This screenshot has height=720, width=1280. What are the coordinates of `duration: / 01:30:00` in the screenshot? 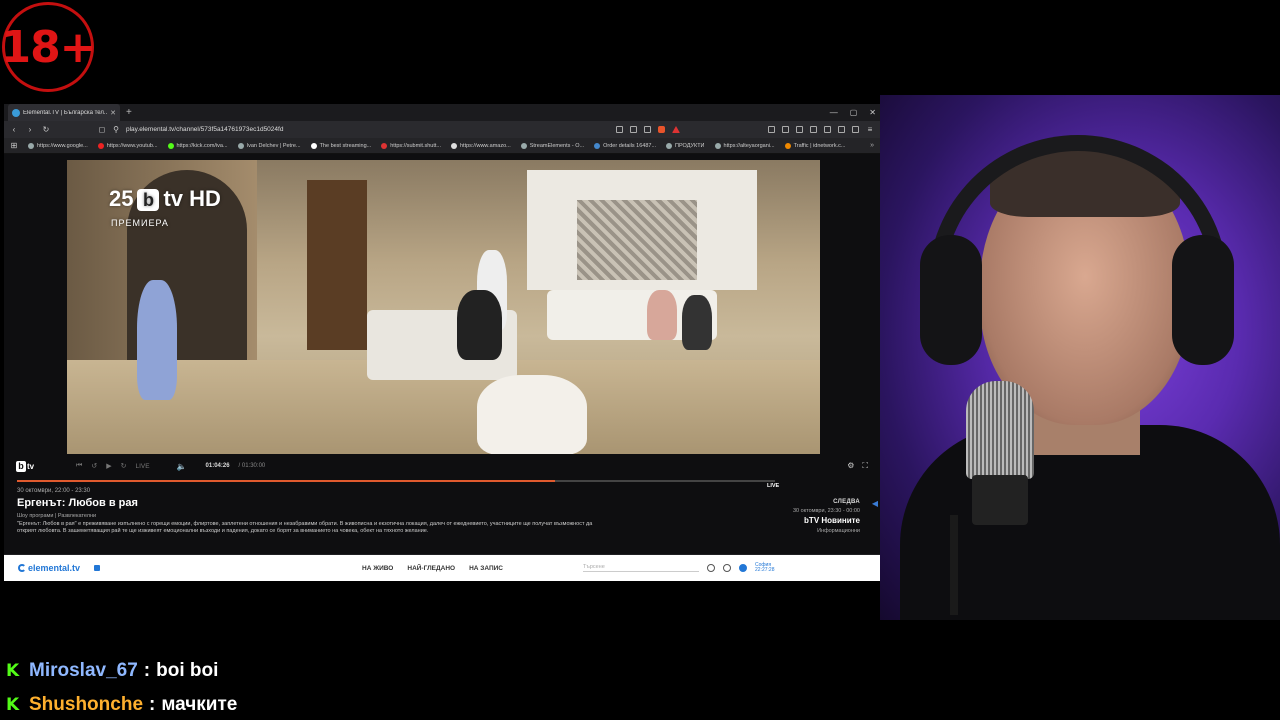 It's located at (252, 466).